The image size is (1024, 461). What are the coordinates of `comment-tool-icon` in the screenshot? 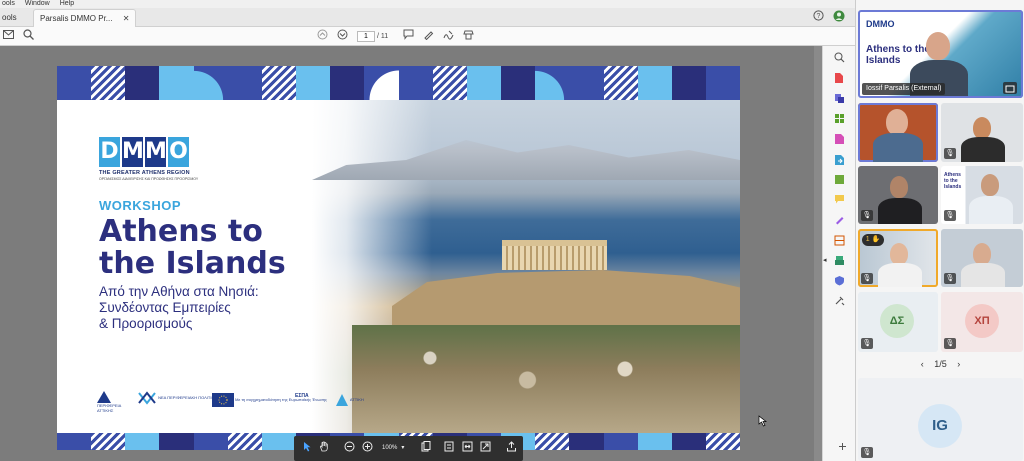 It's located at (839, 201).